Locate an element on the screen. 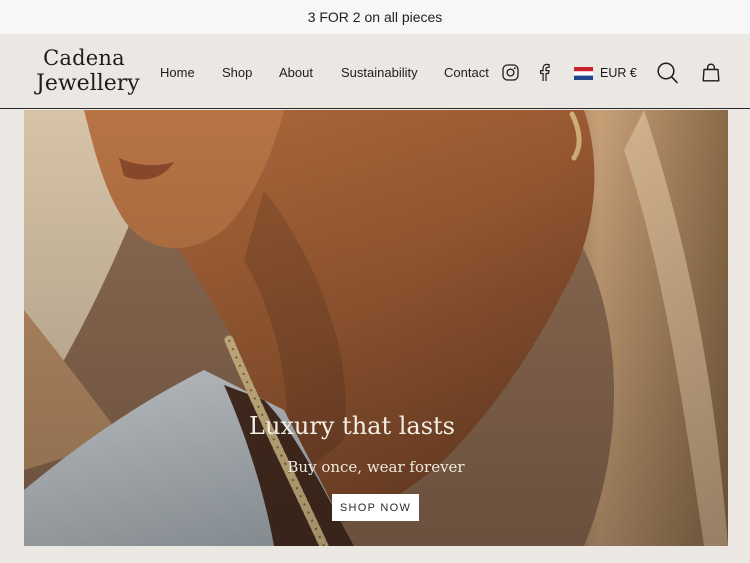 The image size is (750, 563). currency-label: EUR € is located at coordinates (618, 73).